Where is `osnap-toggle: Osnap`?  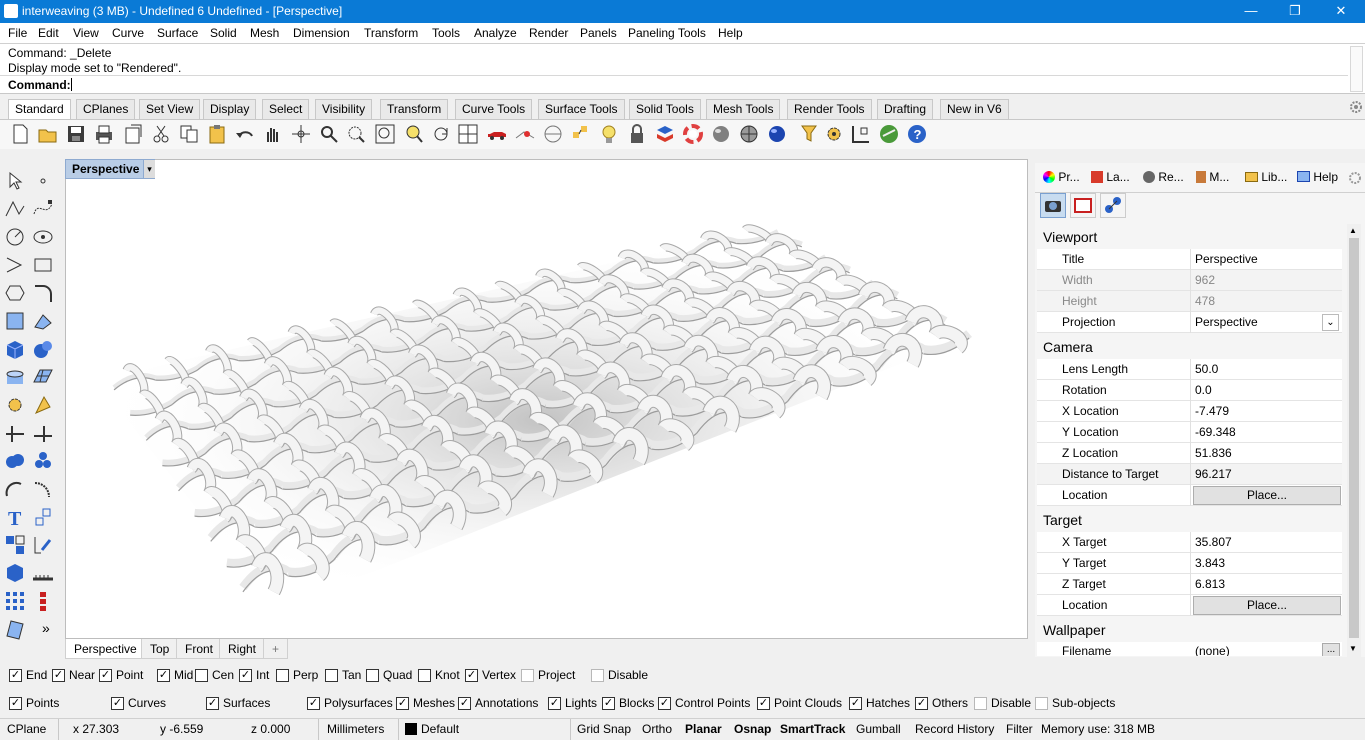 osnap-toggle: Osnap is located at coordinates (752, 729).